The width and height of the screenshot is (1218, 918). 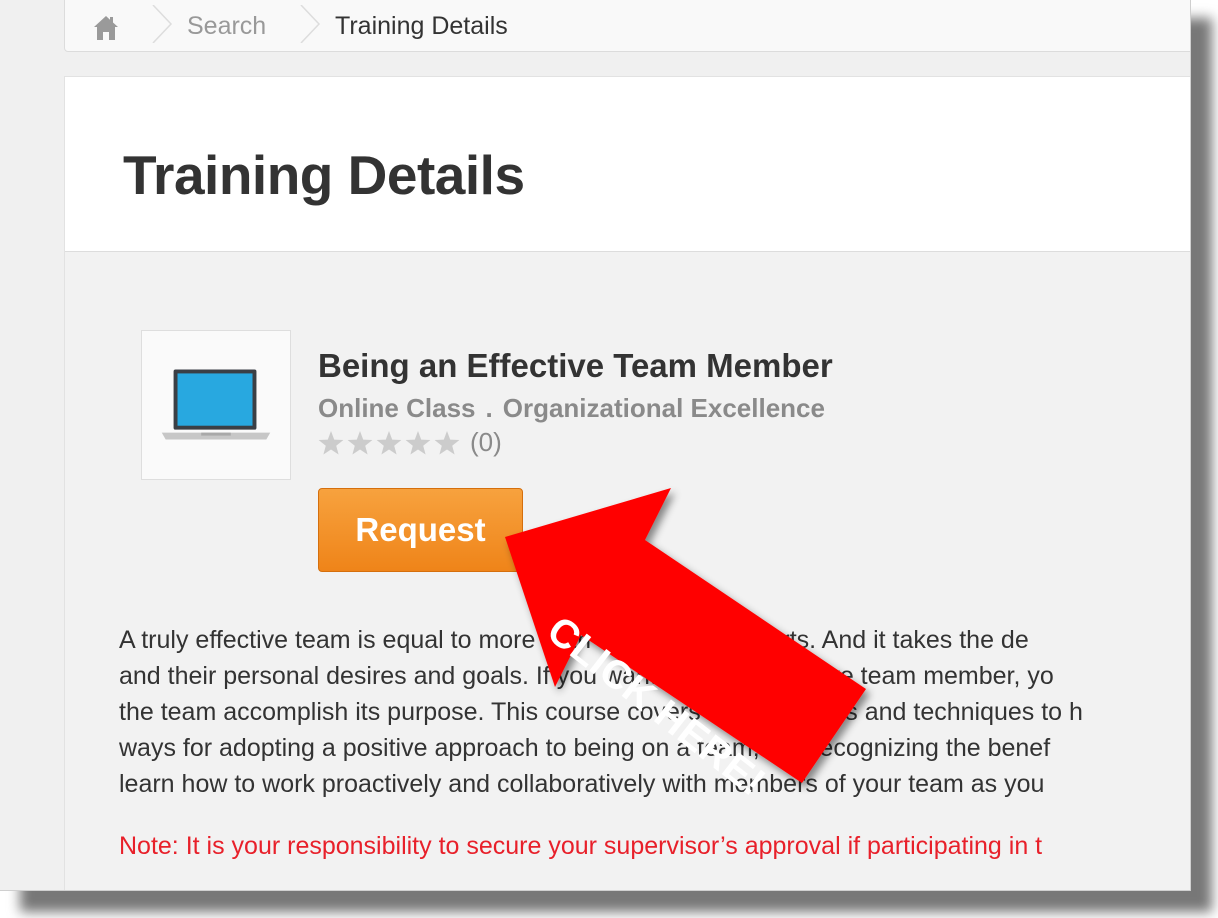 I want to click on course-type: Online Class, so click(x=397, y=408).